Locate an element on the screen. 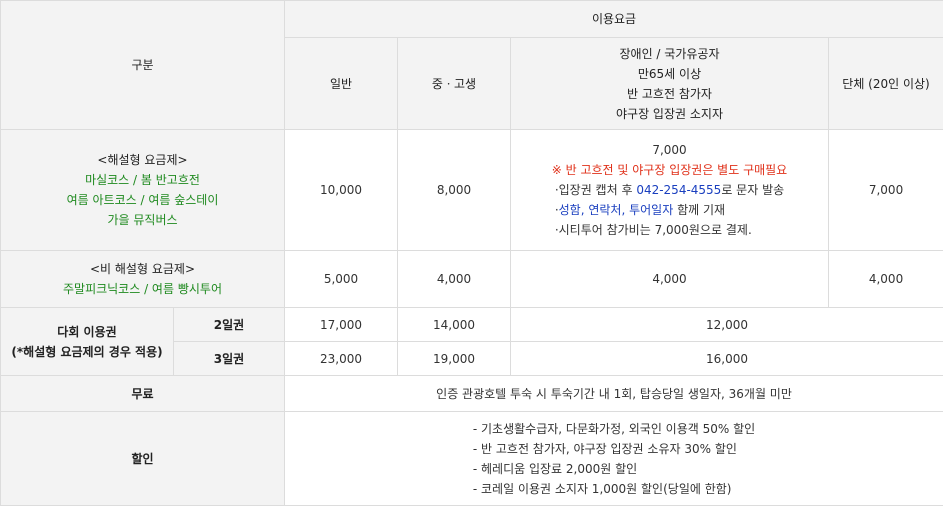 Image resolution: width=943 pixels, height=507 pixels. multi-pass-subtitle: (*해설형 요금제의 경우 적용) is located at coordinates (87, 351).